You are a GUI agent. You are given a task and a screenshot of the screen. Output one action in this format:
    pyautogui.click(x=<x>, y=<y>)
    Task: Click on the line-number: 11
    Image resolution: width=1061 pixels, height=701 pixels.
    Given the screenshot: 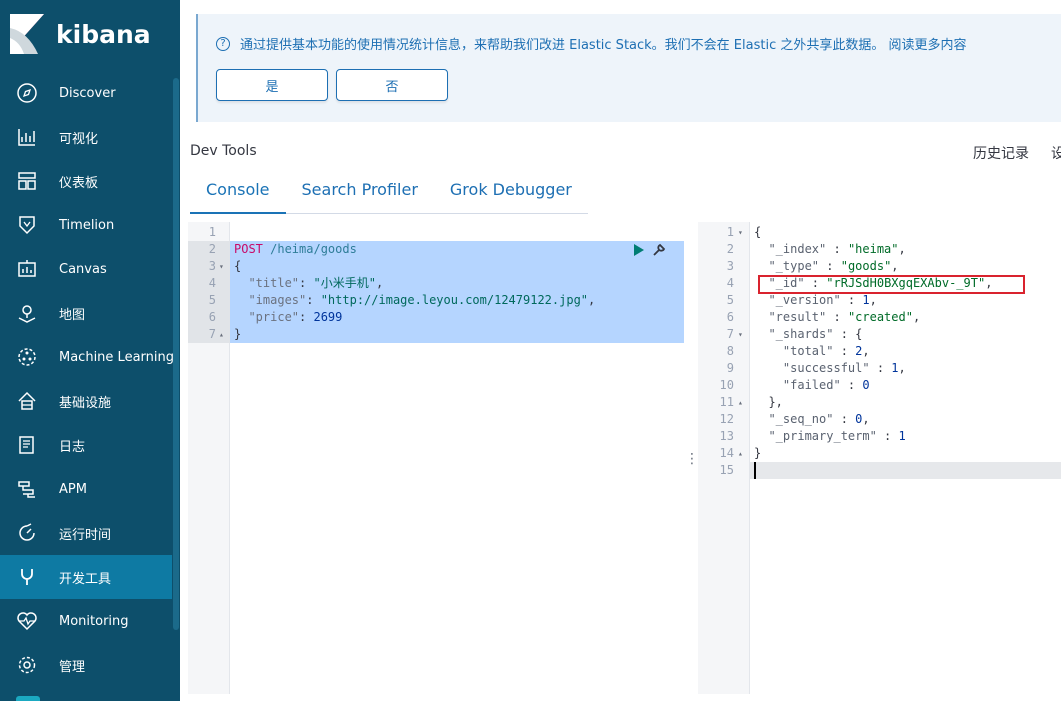 What is the action you would take?
    pyautogui.click(x=726, y=402)
    